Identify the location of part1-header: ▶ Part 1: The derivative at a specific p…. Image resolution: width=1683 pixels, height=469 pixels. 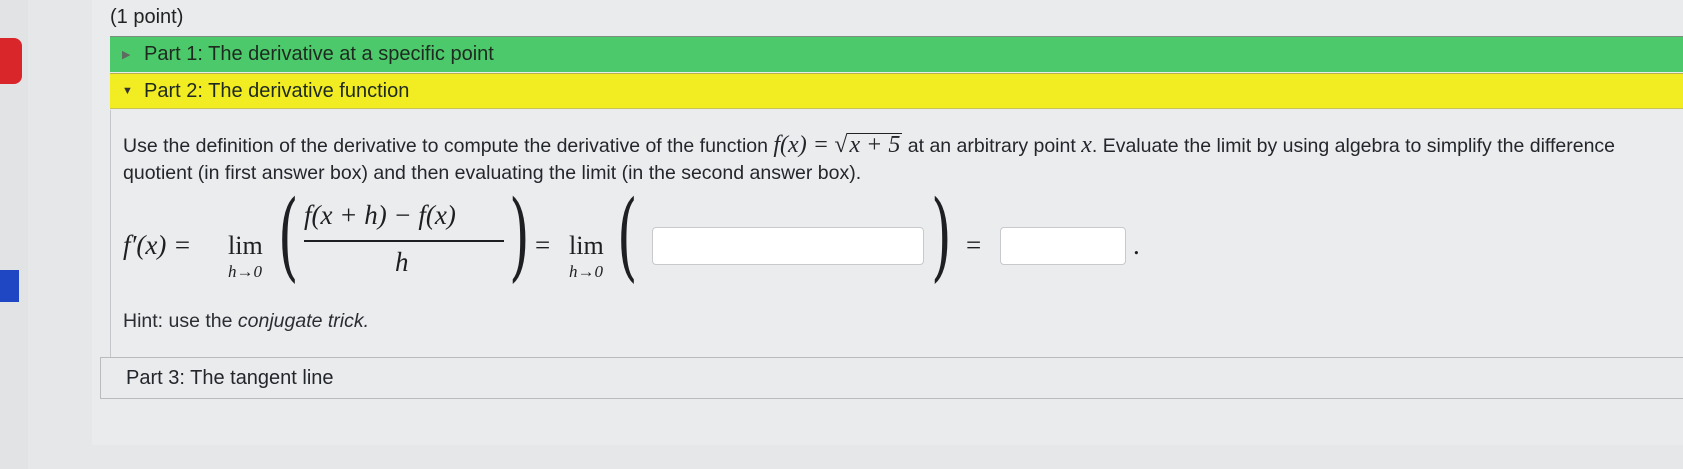
(896, 54).